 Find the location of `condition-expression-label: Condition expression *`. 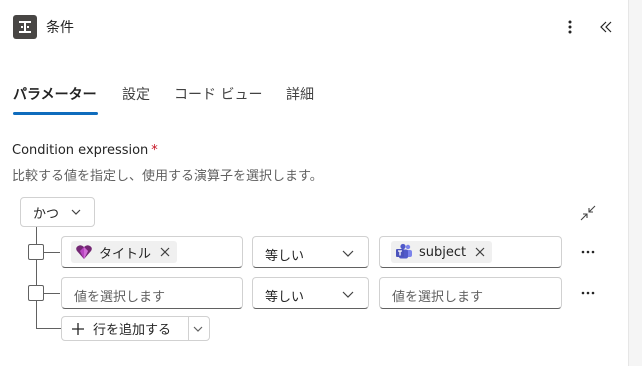

condition-expression-label: Condition expression * is located at coordinates (85, 150).